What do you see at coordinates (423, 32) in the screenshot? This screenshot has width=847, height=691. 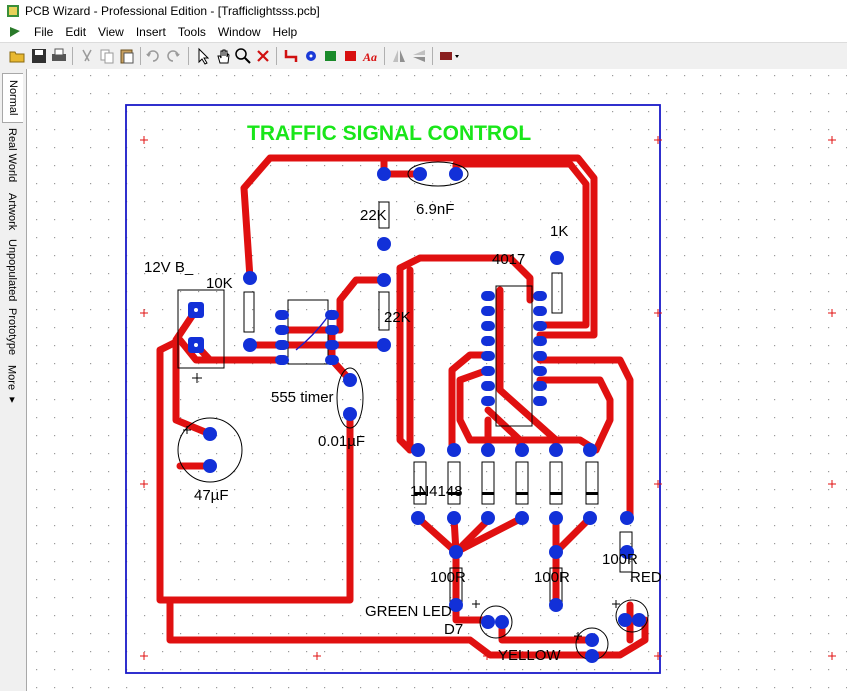 I see `menu-bar: File Edit View Insert Tools Window Help` at bounding box center [423, 32].